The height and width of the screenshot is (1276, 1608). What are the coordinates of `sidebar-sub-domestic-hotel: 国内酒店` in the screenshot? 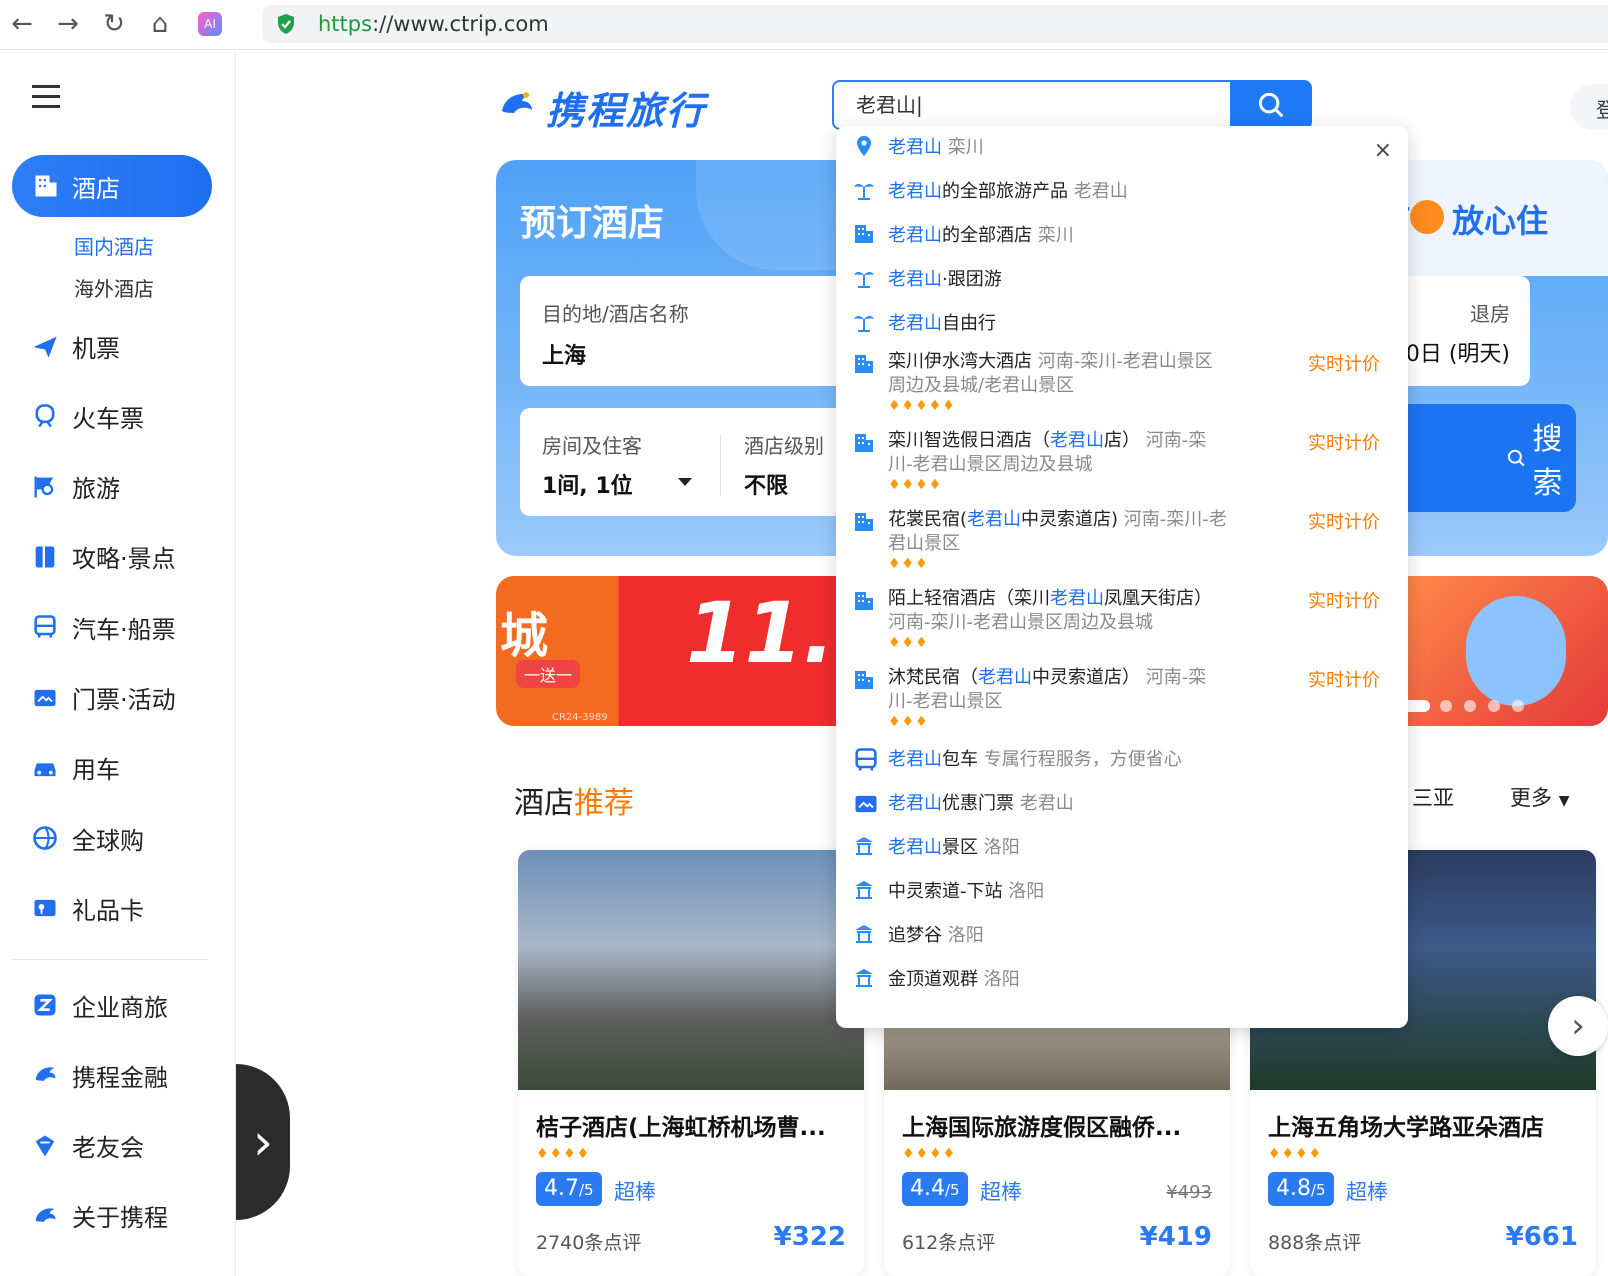 It's located at (114, 245).